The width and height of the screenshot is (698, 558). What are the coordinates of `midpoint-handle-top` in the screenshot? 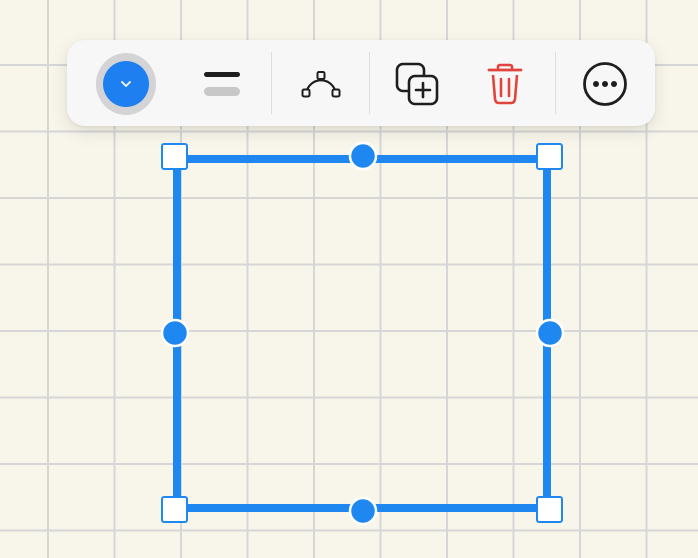 It's located at (363, 156).